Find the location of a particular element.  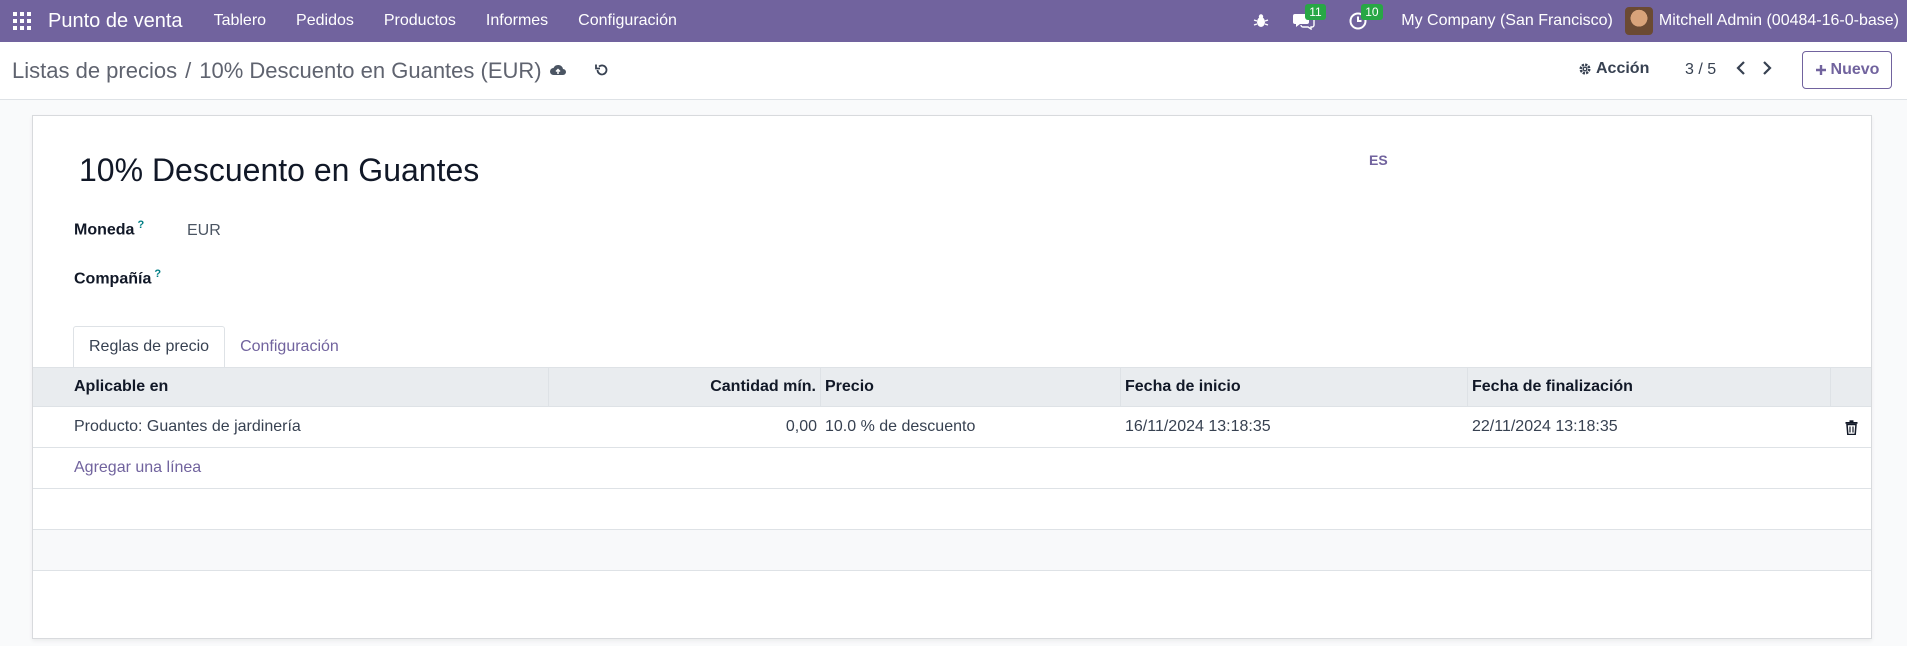

plus-icon is located at coordinates (1820, 70).